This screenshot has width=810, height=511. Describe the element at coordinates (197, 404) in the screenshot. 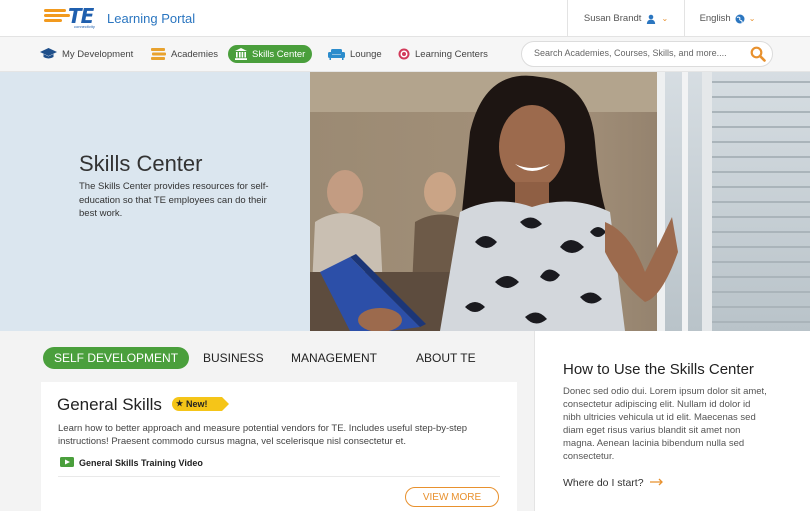

I see `badge-label: New!` at that location.